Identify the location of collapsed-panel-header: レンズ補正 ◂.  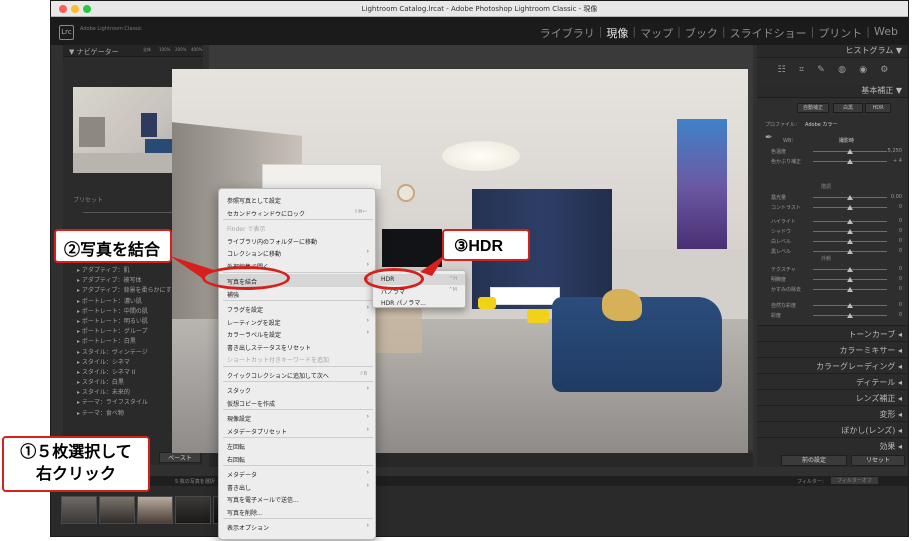
(832, 396).